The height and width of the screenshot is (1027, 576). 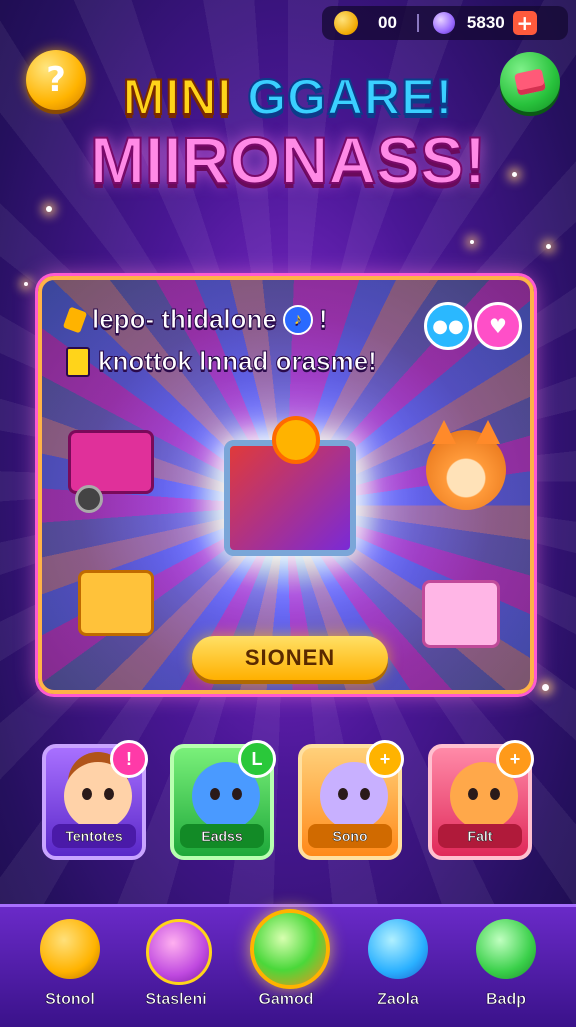 What do you see at coordinates (129, 759) in the screenshot?
I see `notification-badge: !` at bounding box center [129, 759].